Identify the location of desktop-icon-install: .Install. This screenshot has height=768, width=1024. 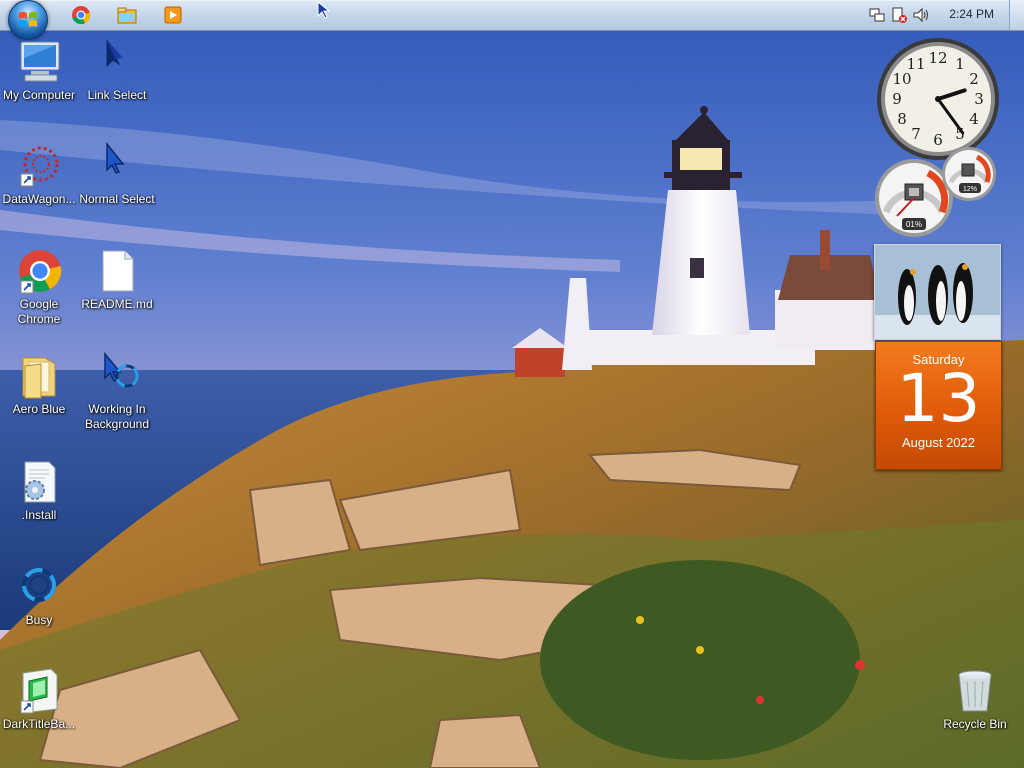
(39, 490).